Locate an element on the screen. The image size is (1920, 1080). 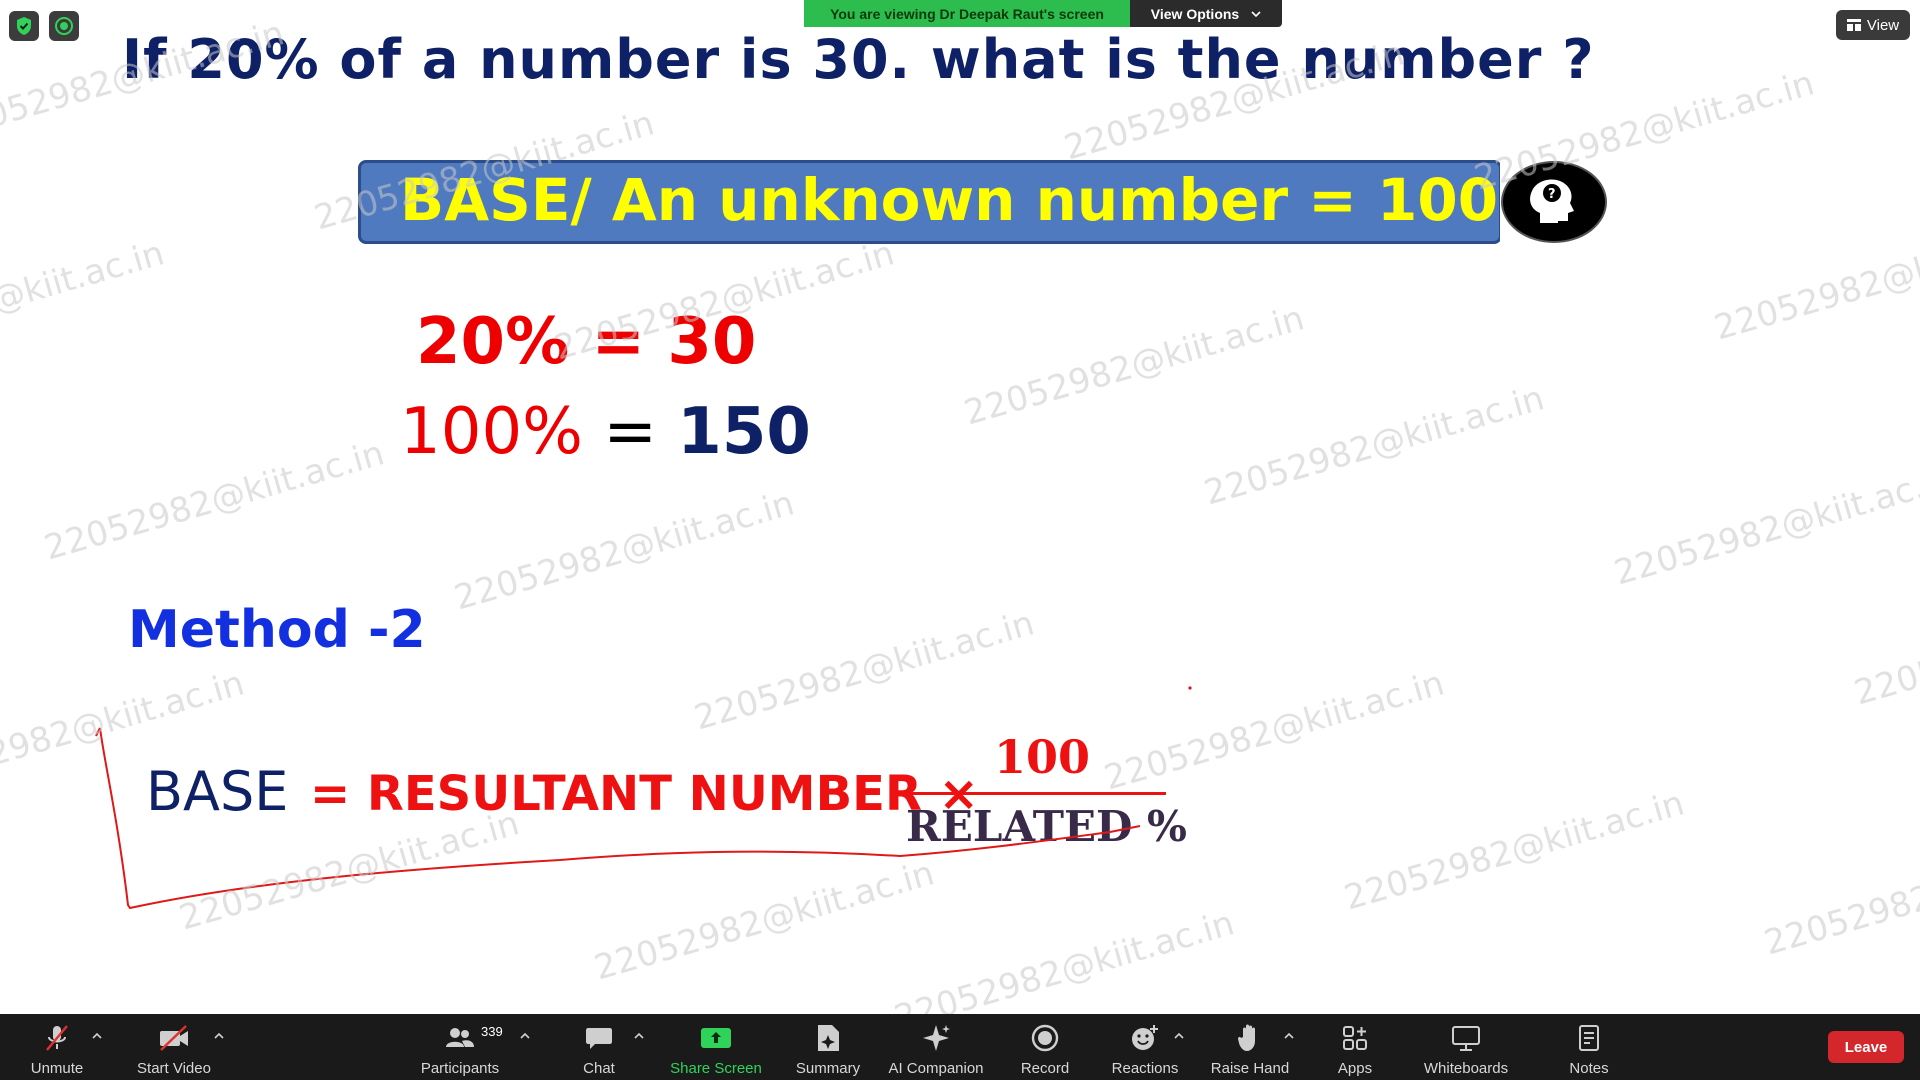
raise-hand-options-caret is located at coordinates (1289, 1035).